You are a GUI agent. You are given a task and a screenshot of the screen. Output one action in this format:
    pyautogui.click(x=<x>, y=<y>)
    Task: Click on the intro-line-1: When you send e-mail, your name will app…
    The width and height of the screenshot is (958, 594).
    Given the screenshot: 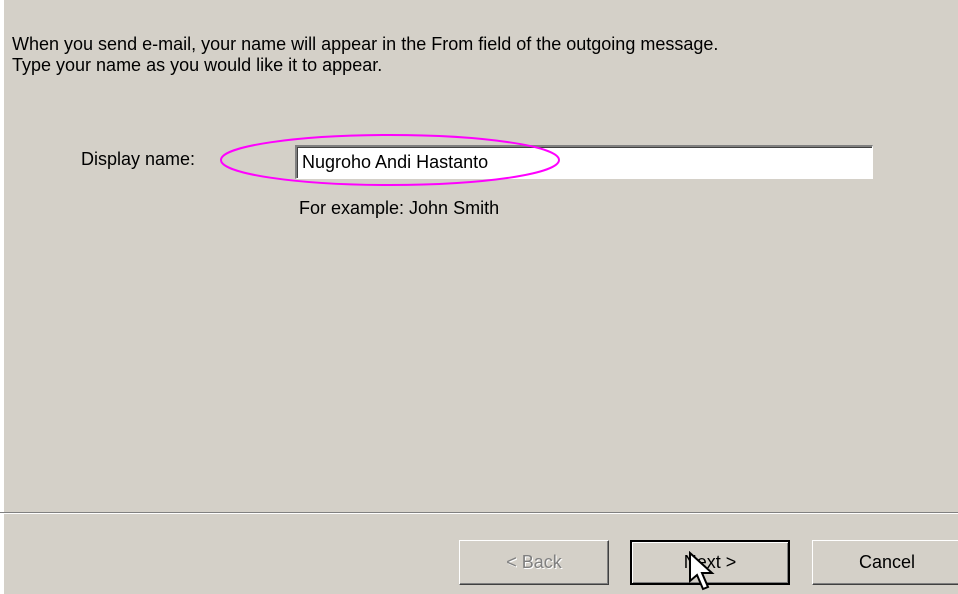 What is the action you would take?
    pyautogui.click(x=365, y=44)
    